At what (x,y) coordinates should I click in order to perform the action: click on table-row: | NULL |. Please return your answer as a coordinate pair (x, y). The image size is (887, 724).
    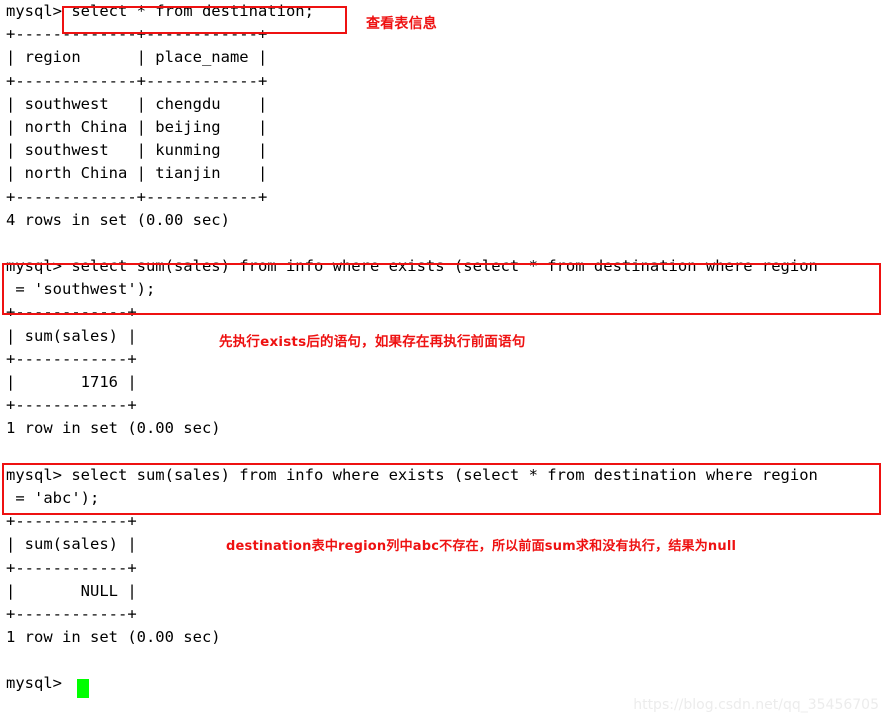
    Looking at the image, I should click on (71, 590).